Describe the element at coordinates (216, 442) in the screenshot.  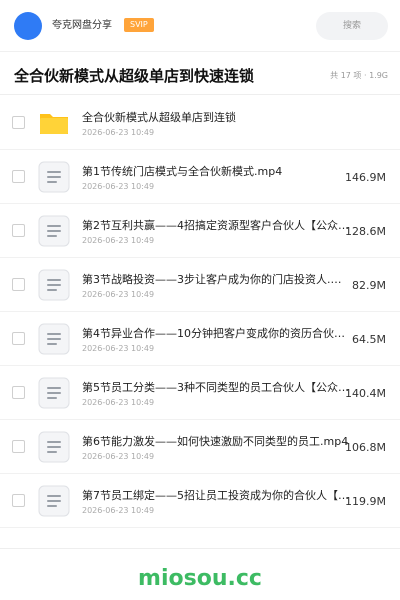
I see `file-name: 第6节能力激发——如何快速激励不同类型的员工.mp4` at that location.